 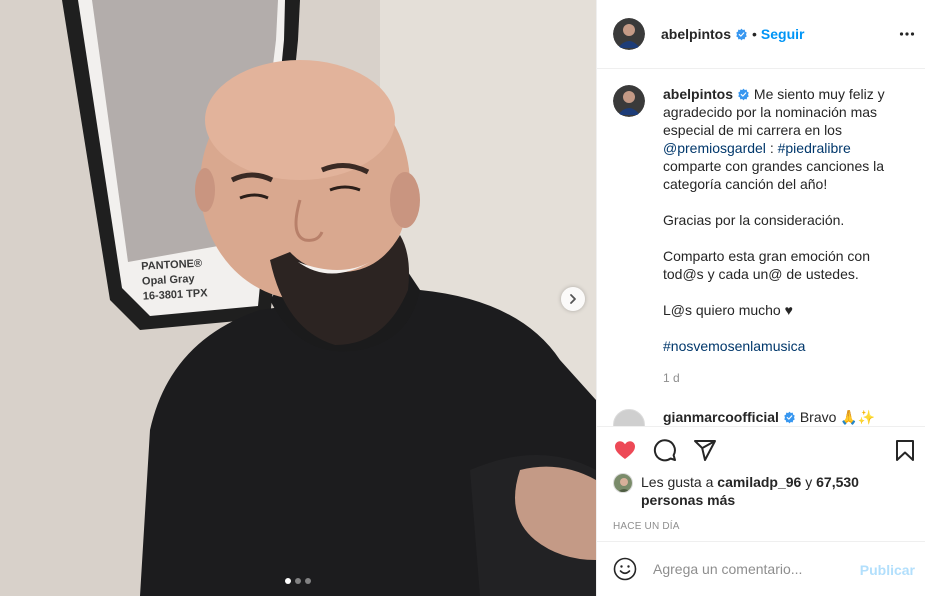 I want to click on comment-input, so click(x=748, y=568).